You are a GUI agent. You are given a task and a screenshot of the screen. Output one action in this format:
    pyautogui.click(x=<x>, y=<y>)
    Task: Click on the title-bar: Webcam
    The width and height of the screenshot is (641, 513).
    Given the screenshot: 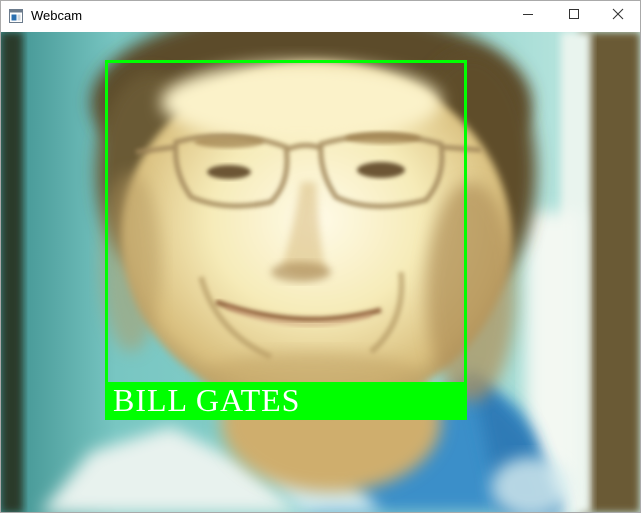 What is the action you would take?
    pyautogui.click(x=320, y=16)
    